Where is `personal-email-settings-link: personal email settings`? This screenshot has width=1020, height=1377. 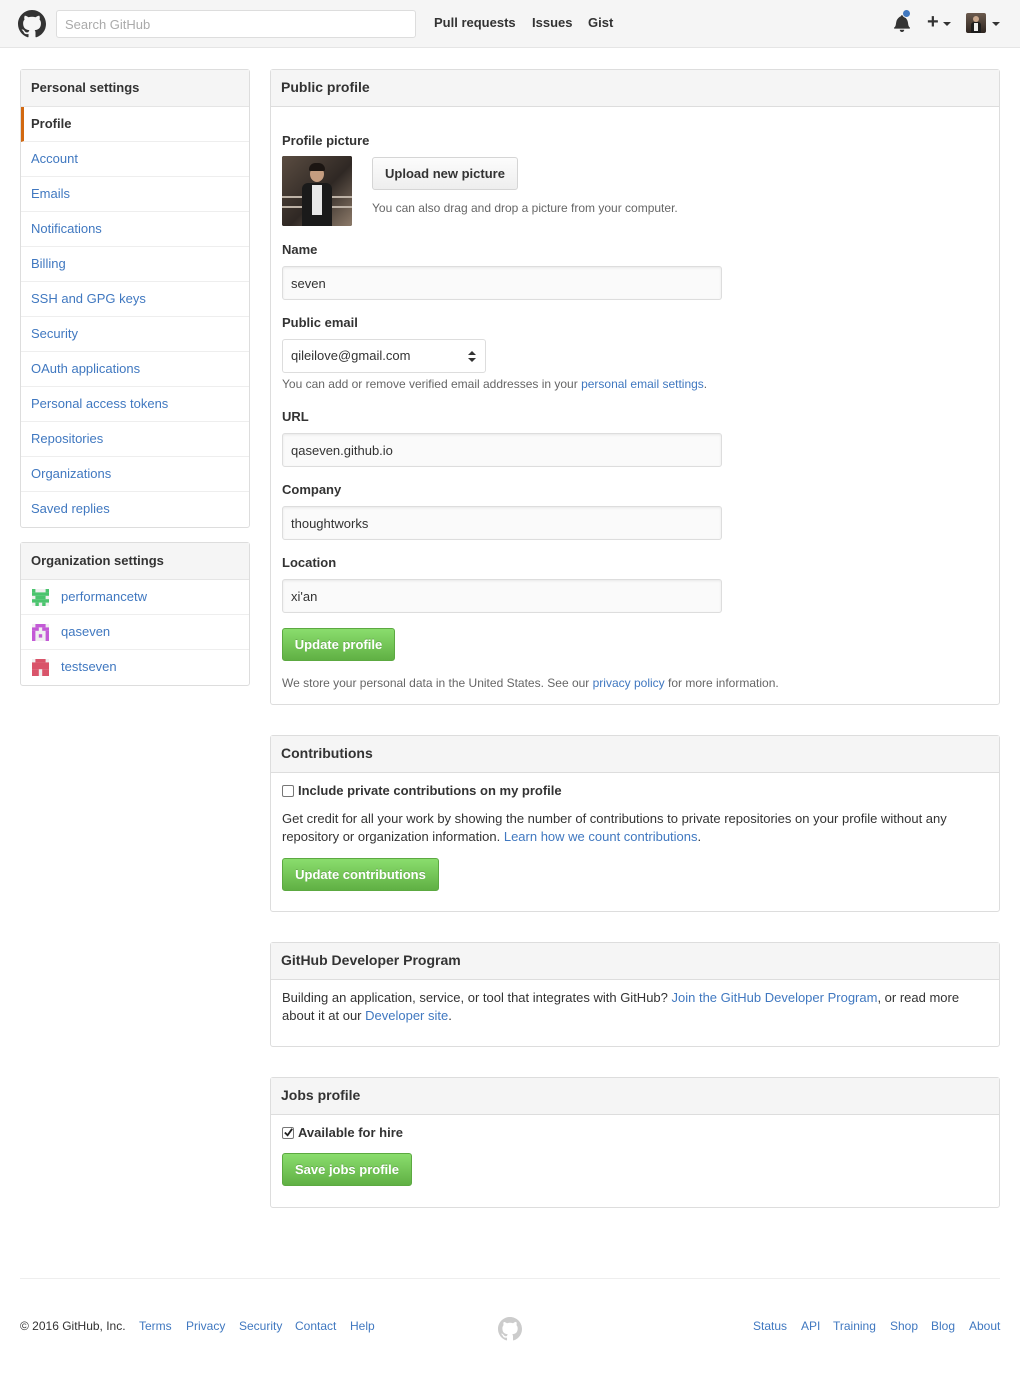 personal-email-settings-link: personal email settings is located at coordinates (642, 384).